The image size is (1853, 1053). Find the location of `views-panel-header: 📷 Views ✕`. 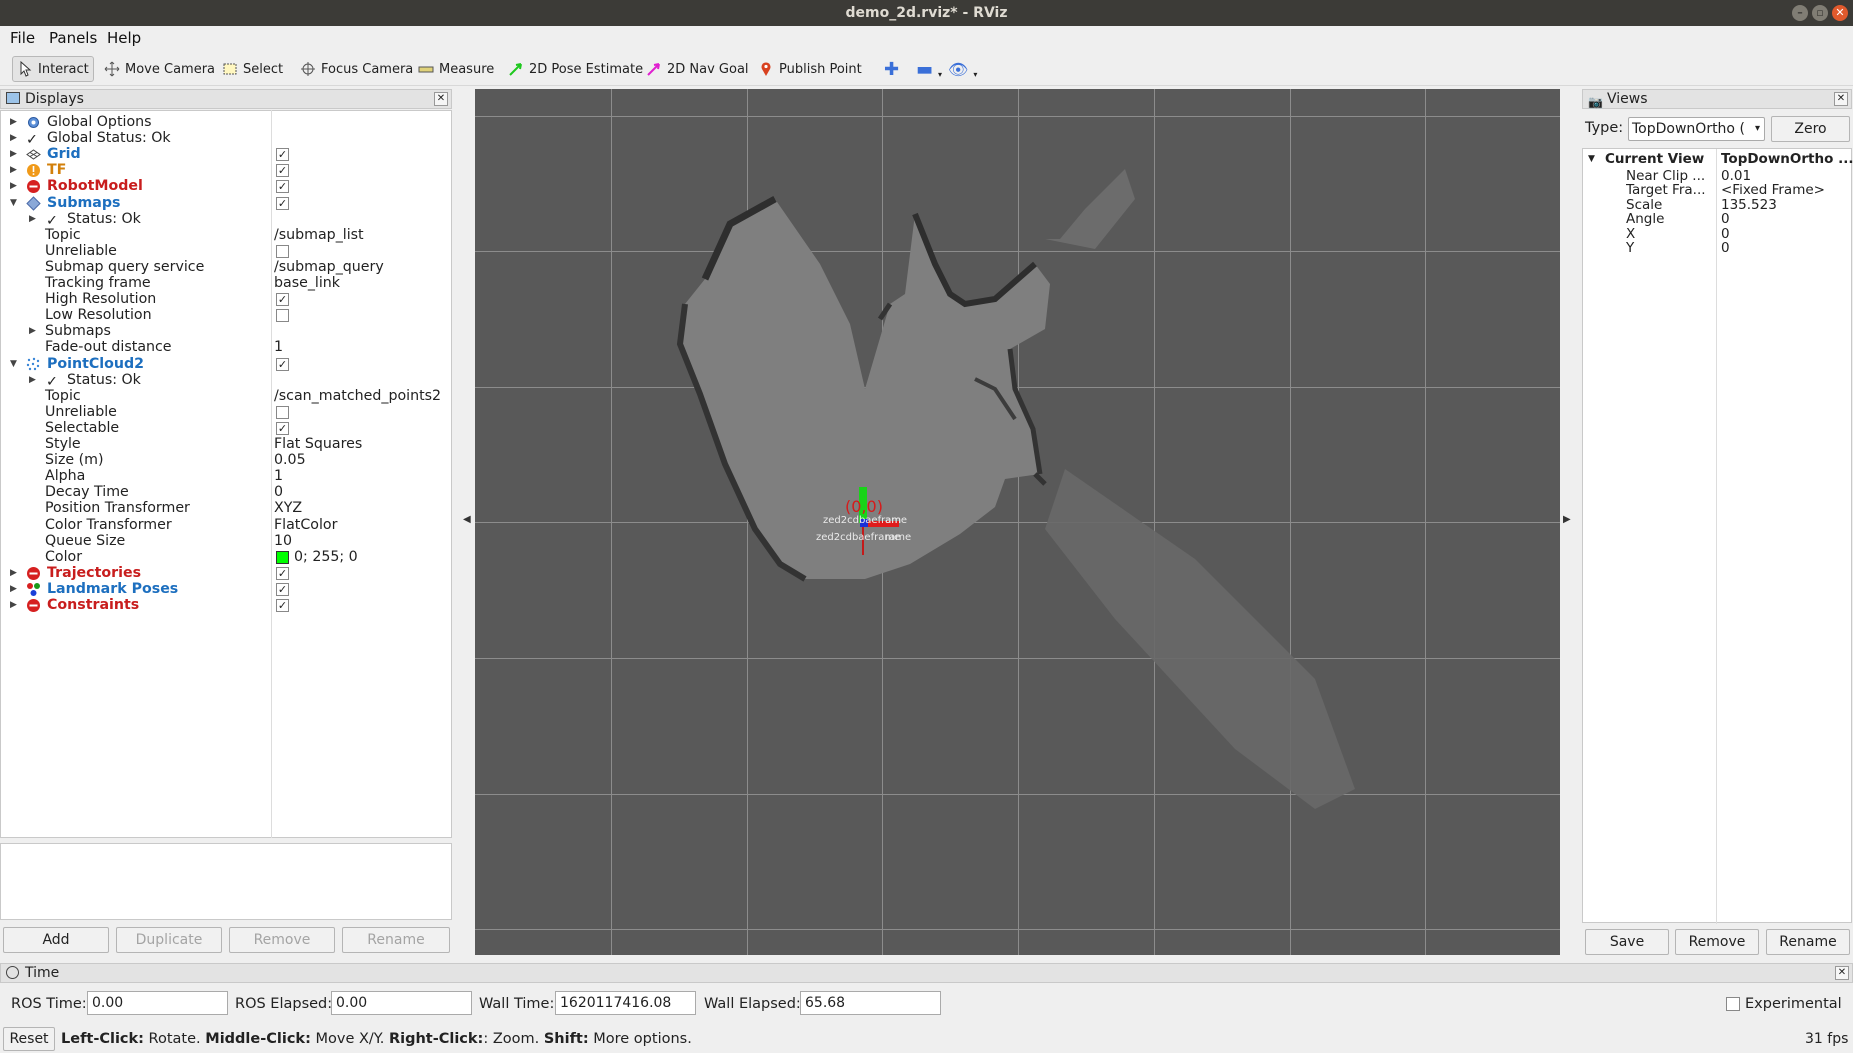

views-panel-header: 📷 Views ✕ is located at coordinates (1717, 99).